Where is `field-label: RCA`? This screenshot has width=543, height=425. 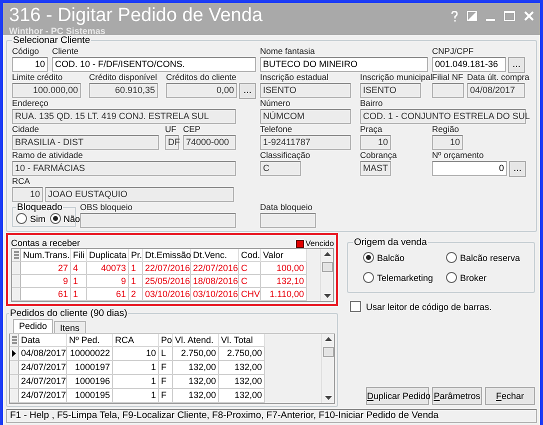
field-label: RCA is located at coordinates (21, 181).